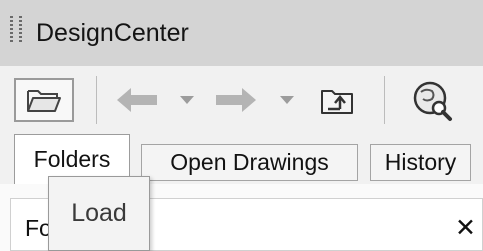 The width and height of the screenshot is (483, 251). I want to click on close-icon: ✕, so click(465, 228).